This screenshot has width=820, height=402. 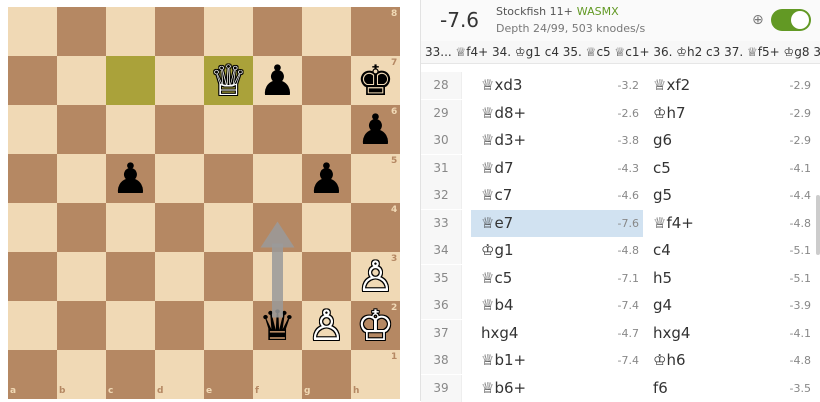 I want to click on square-g6, so click(x=326, y=129).